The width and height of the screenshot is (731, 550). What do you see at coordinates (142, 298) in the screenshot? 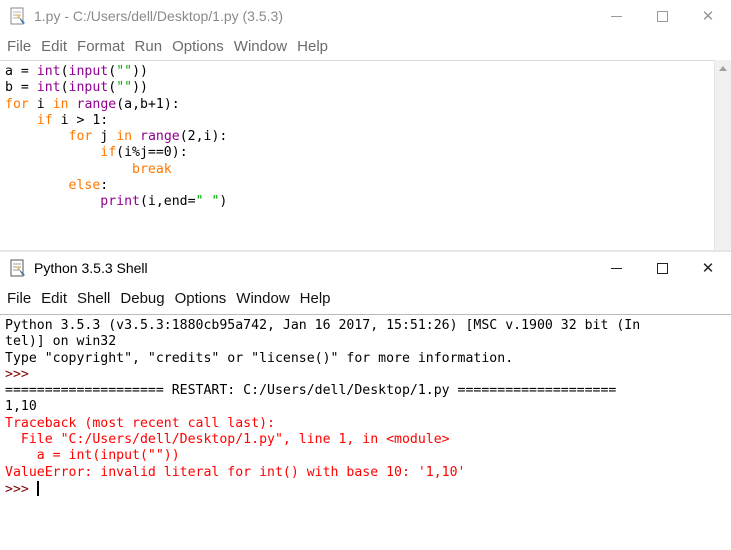
I see `shell-menu-debug: Debug` at bounding box center [142, 298].